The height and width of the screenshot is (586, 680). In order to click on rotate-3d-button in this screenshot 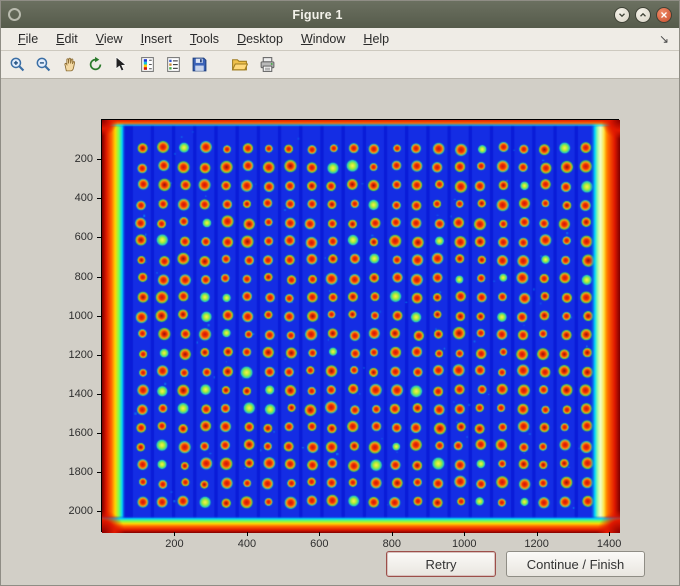, I will do `click(95, 65)`.